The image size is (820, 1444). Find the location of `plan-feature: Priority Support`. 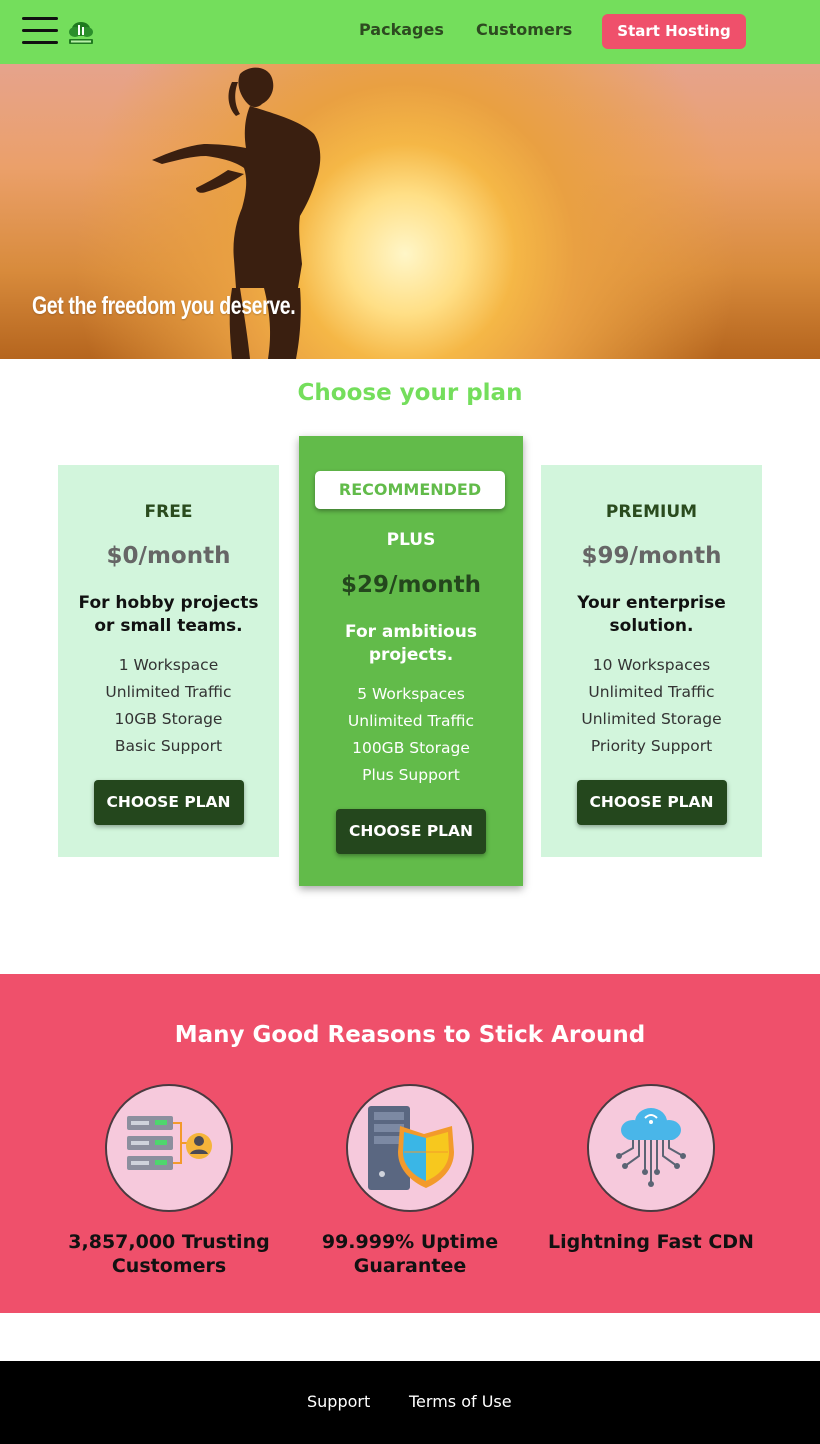

plan-feature: Priority Support is located at coordinates (651, 746).